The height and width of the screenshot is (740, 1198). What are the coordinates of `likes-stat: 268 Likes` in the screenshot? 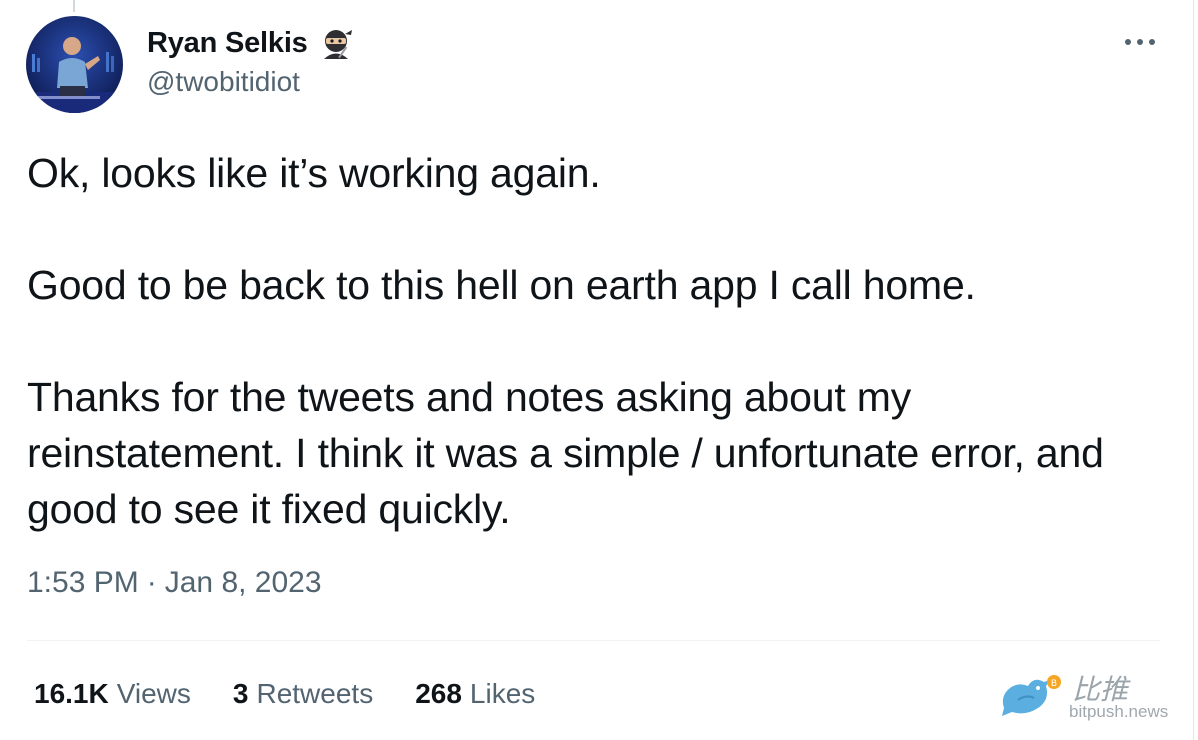 It's located at (475, 694).